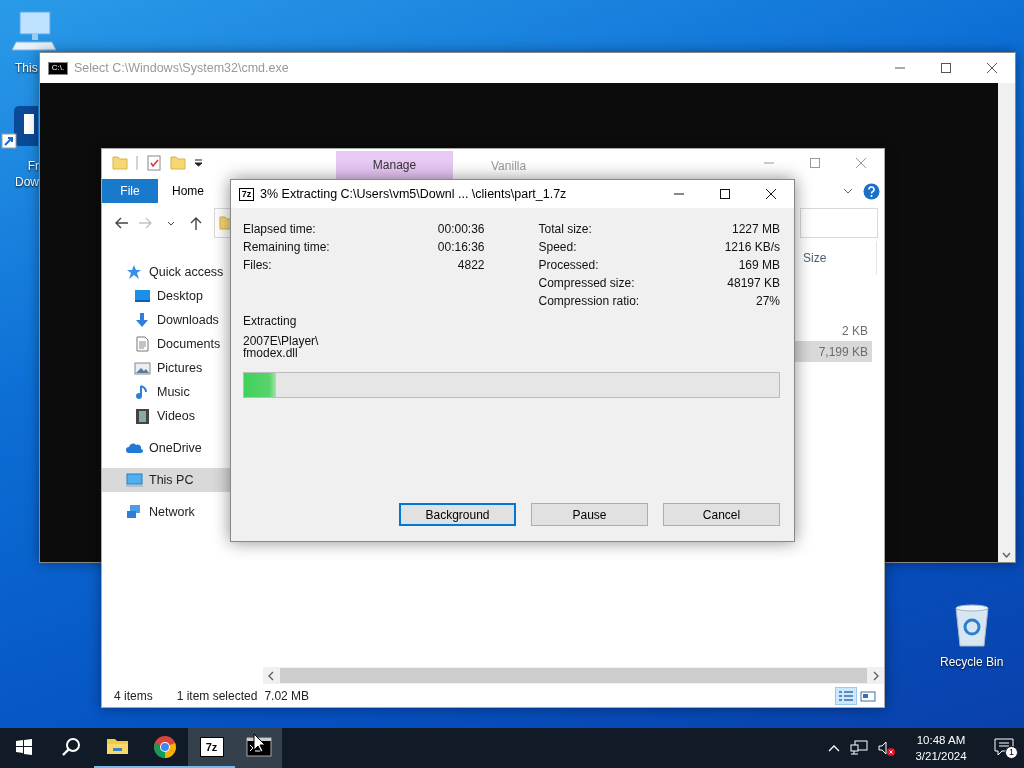  What do you see at coordinates (246, 194) in the screenshot?
I see `app-icon: 7z` at bounding box center [246, 194].